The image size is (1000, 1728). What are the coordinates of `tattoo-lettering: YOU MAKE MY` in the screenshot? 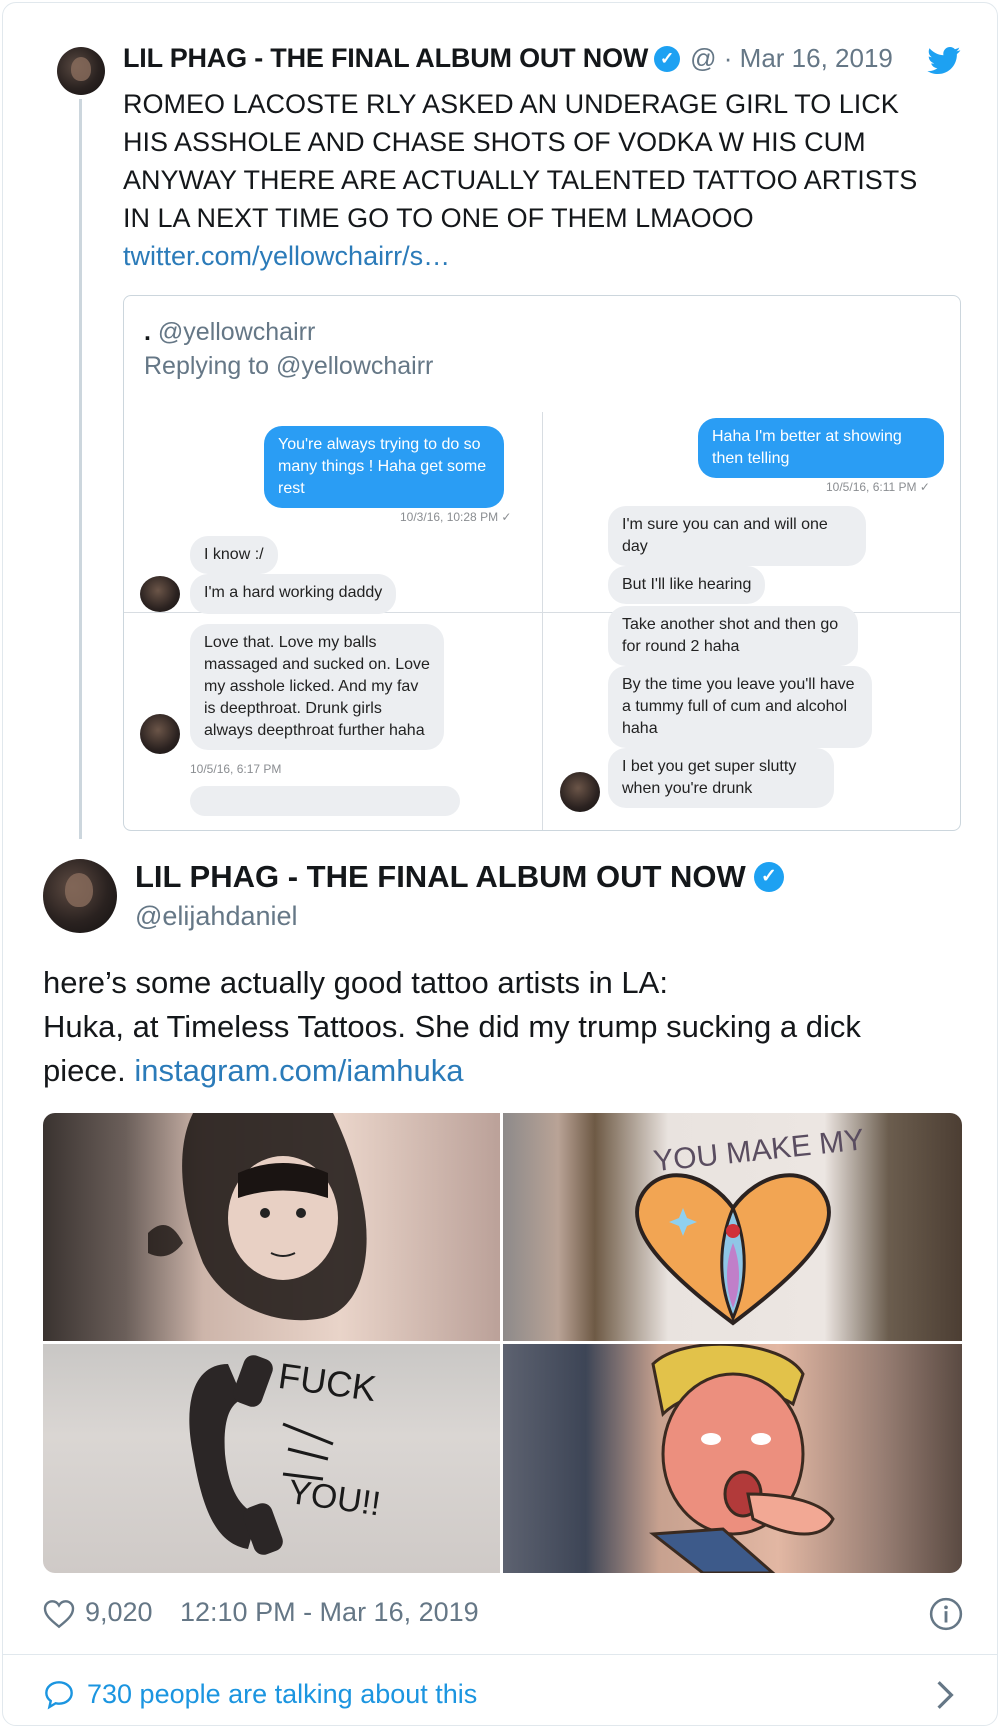 It's located at (759, 1150).